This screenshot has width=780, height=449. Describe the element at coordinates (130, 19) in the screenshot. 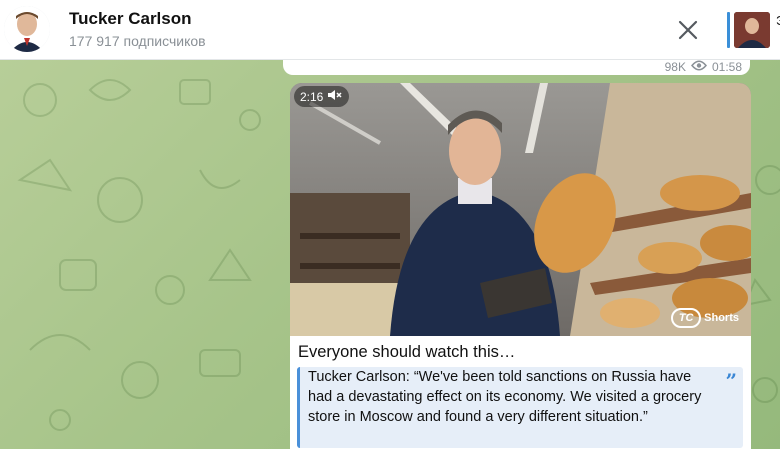

I see `channel-title: Tucker Carlson` at that location.